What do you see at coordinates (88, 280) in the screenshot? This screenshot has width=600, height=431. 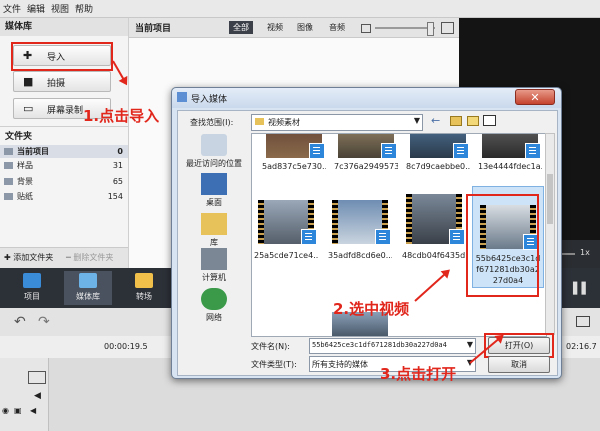 I see `media-icon` at bounding box center [88, 280].